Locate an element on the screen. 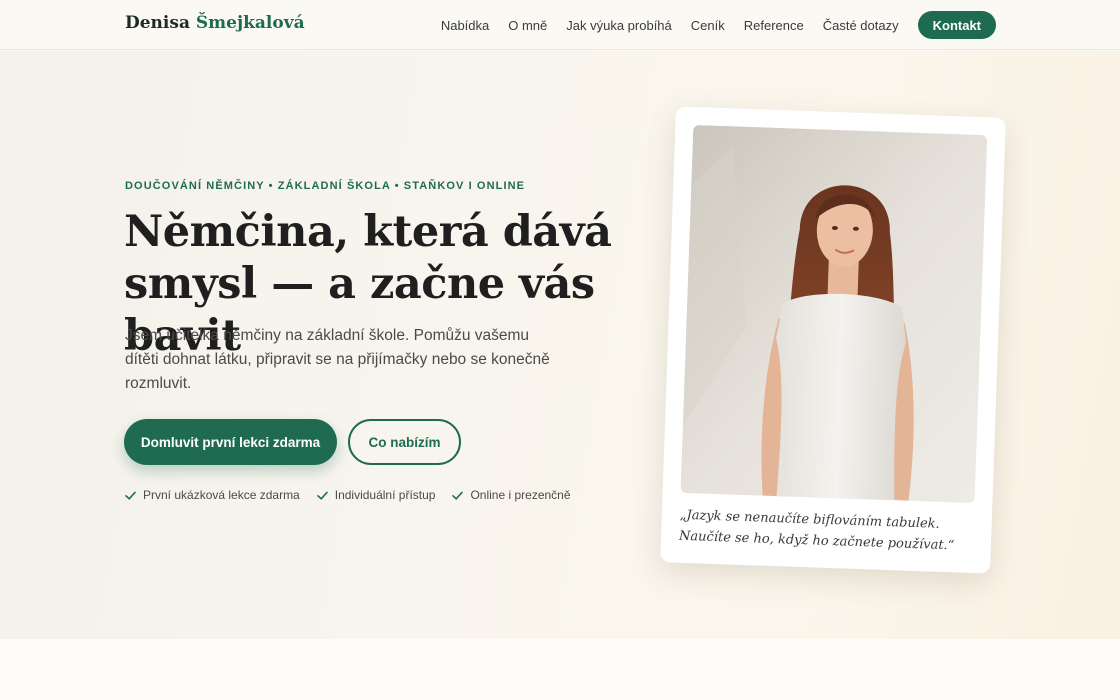  book-free-lesson-button: Domluvit první lekci zdarma is located at coordinates (230, 442).